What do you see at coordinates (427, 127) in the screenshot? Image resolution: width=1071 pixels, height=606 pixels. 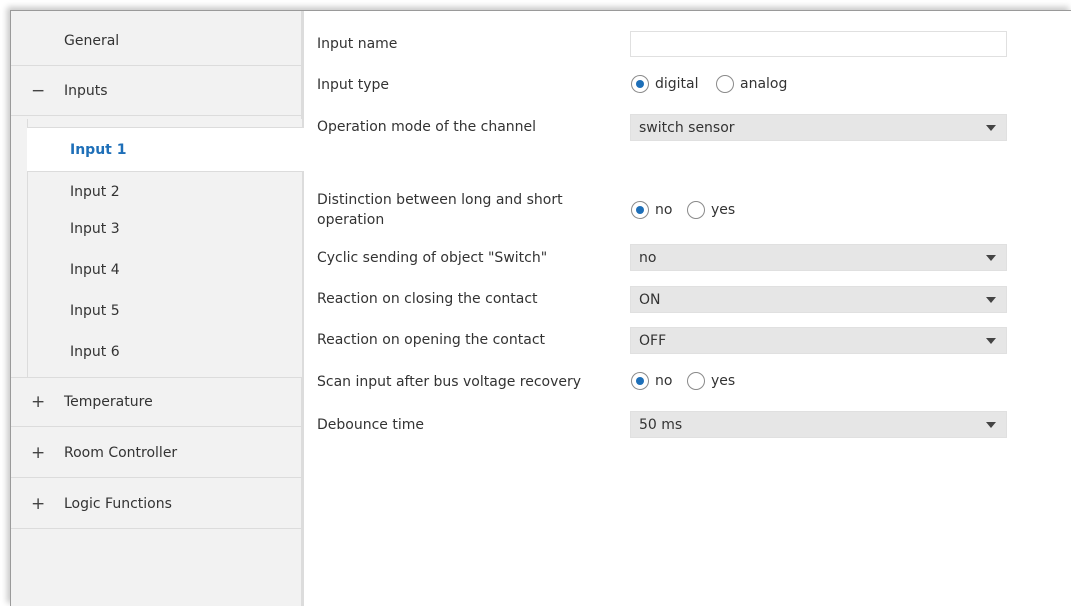 I see `operation-mode-label: Operation mode of the channel` at bounding box center [427, 127].